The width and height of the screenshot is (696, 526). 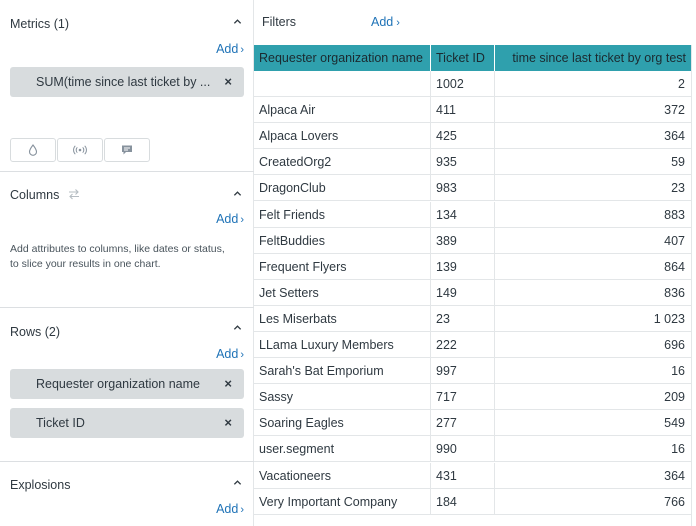 I want to click on color-option-button, so click(x=33, y=150).